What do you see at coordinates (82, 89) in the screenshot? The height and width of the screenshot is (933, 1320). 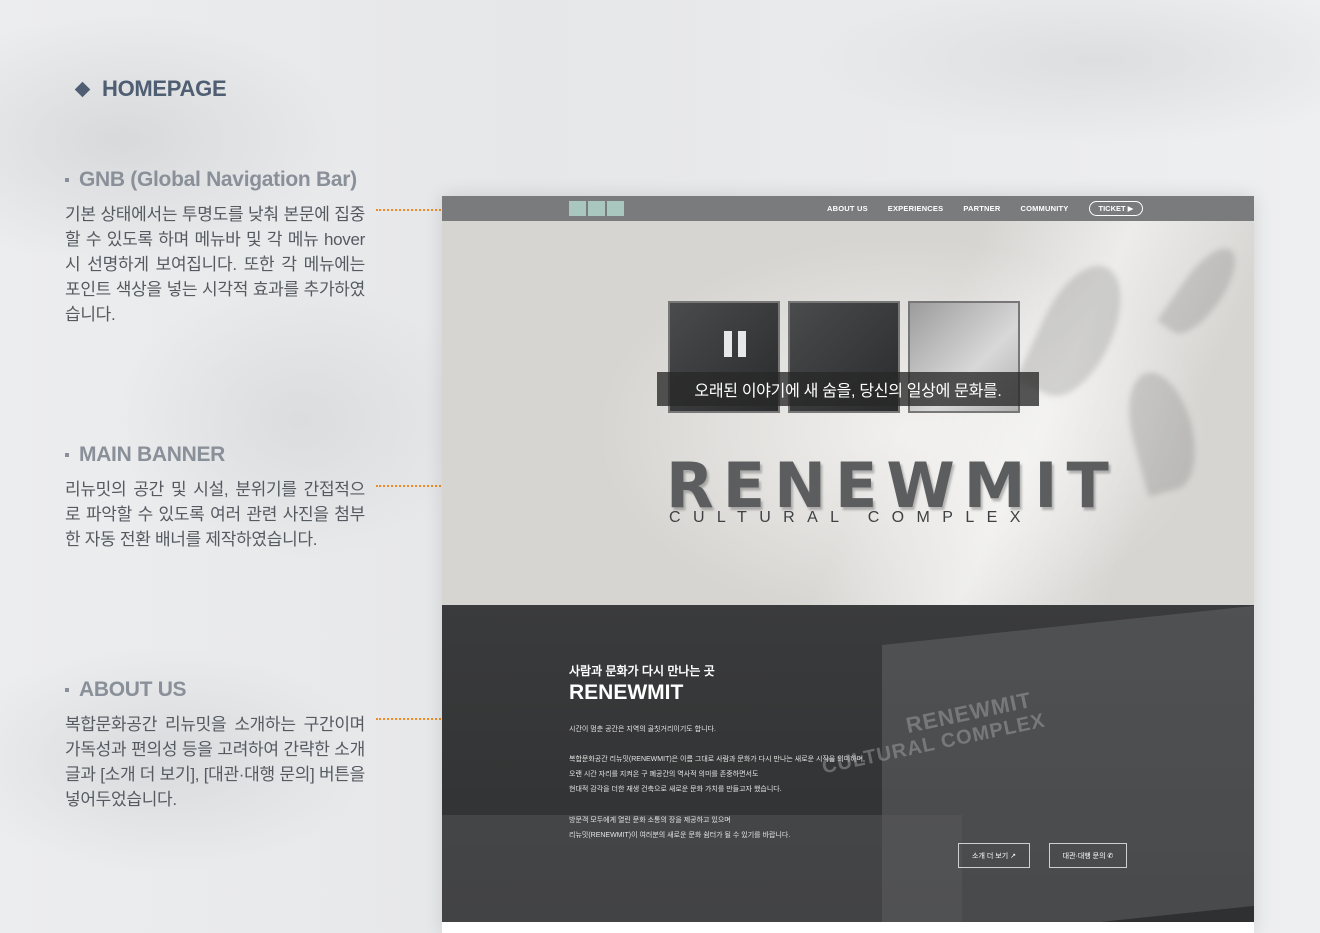 I see `diamond-icon` at bounding box center [82, 89].